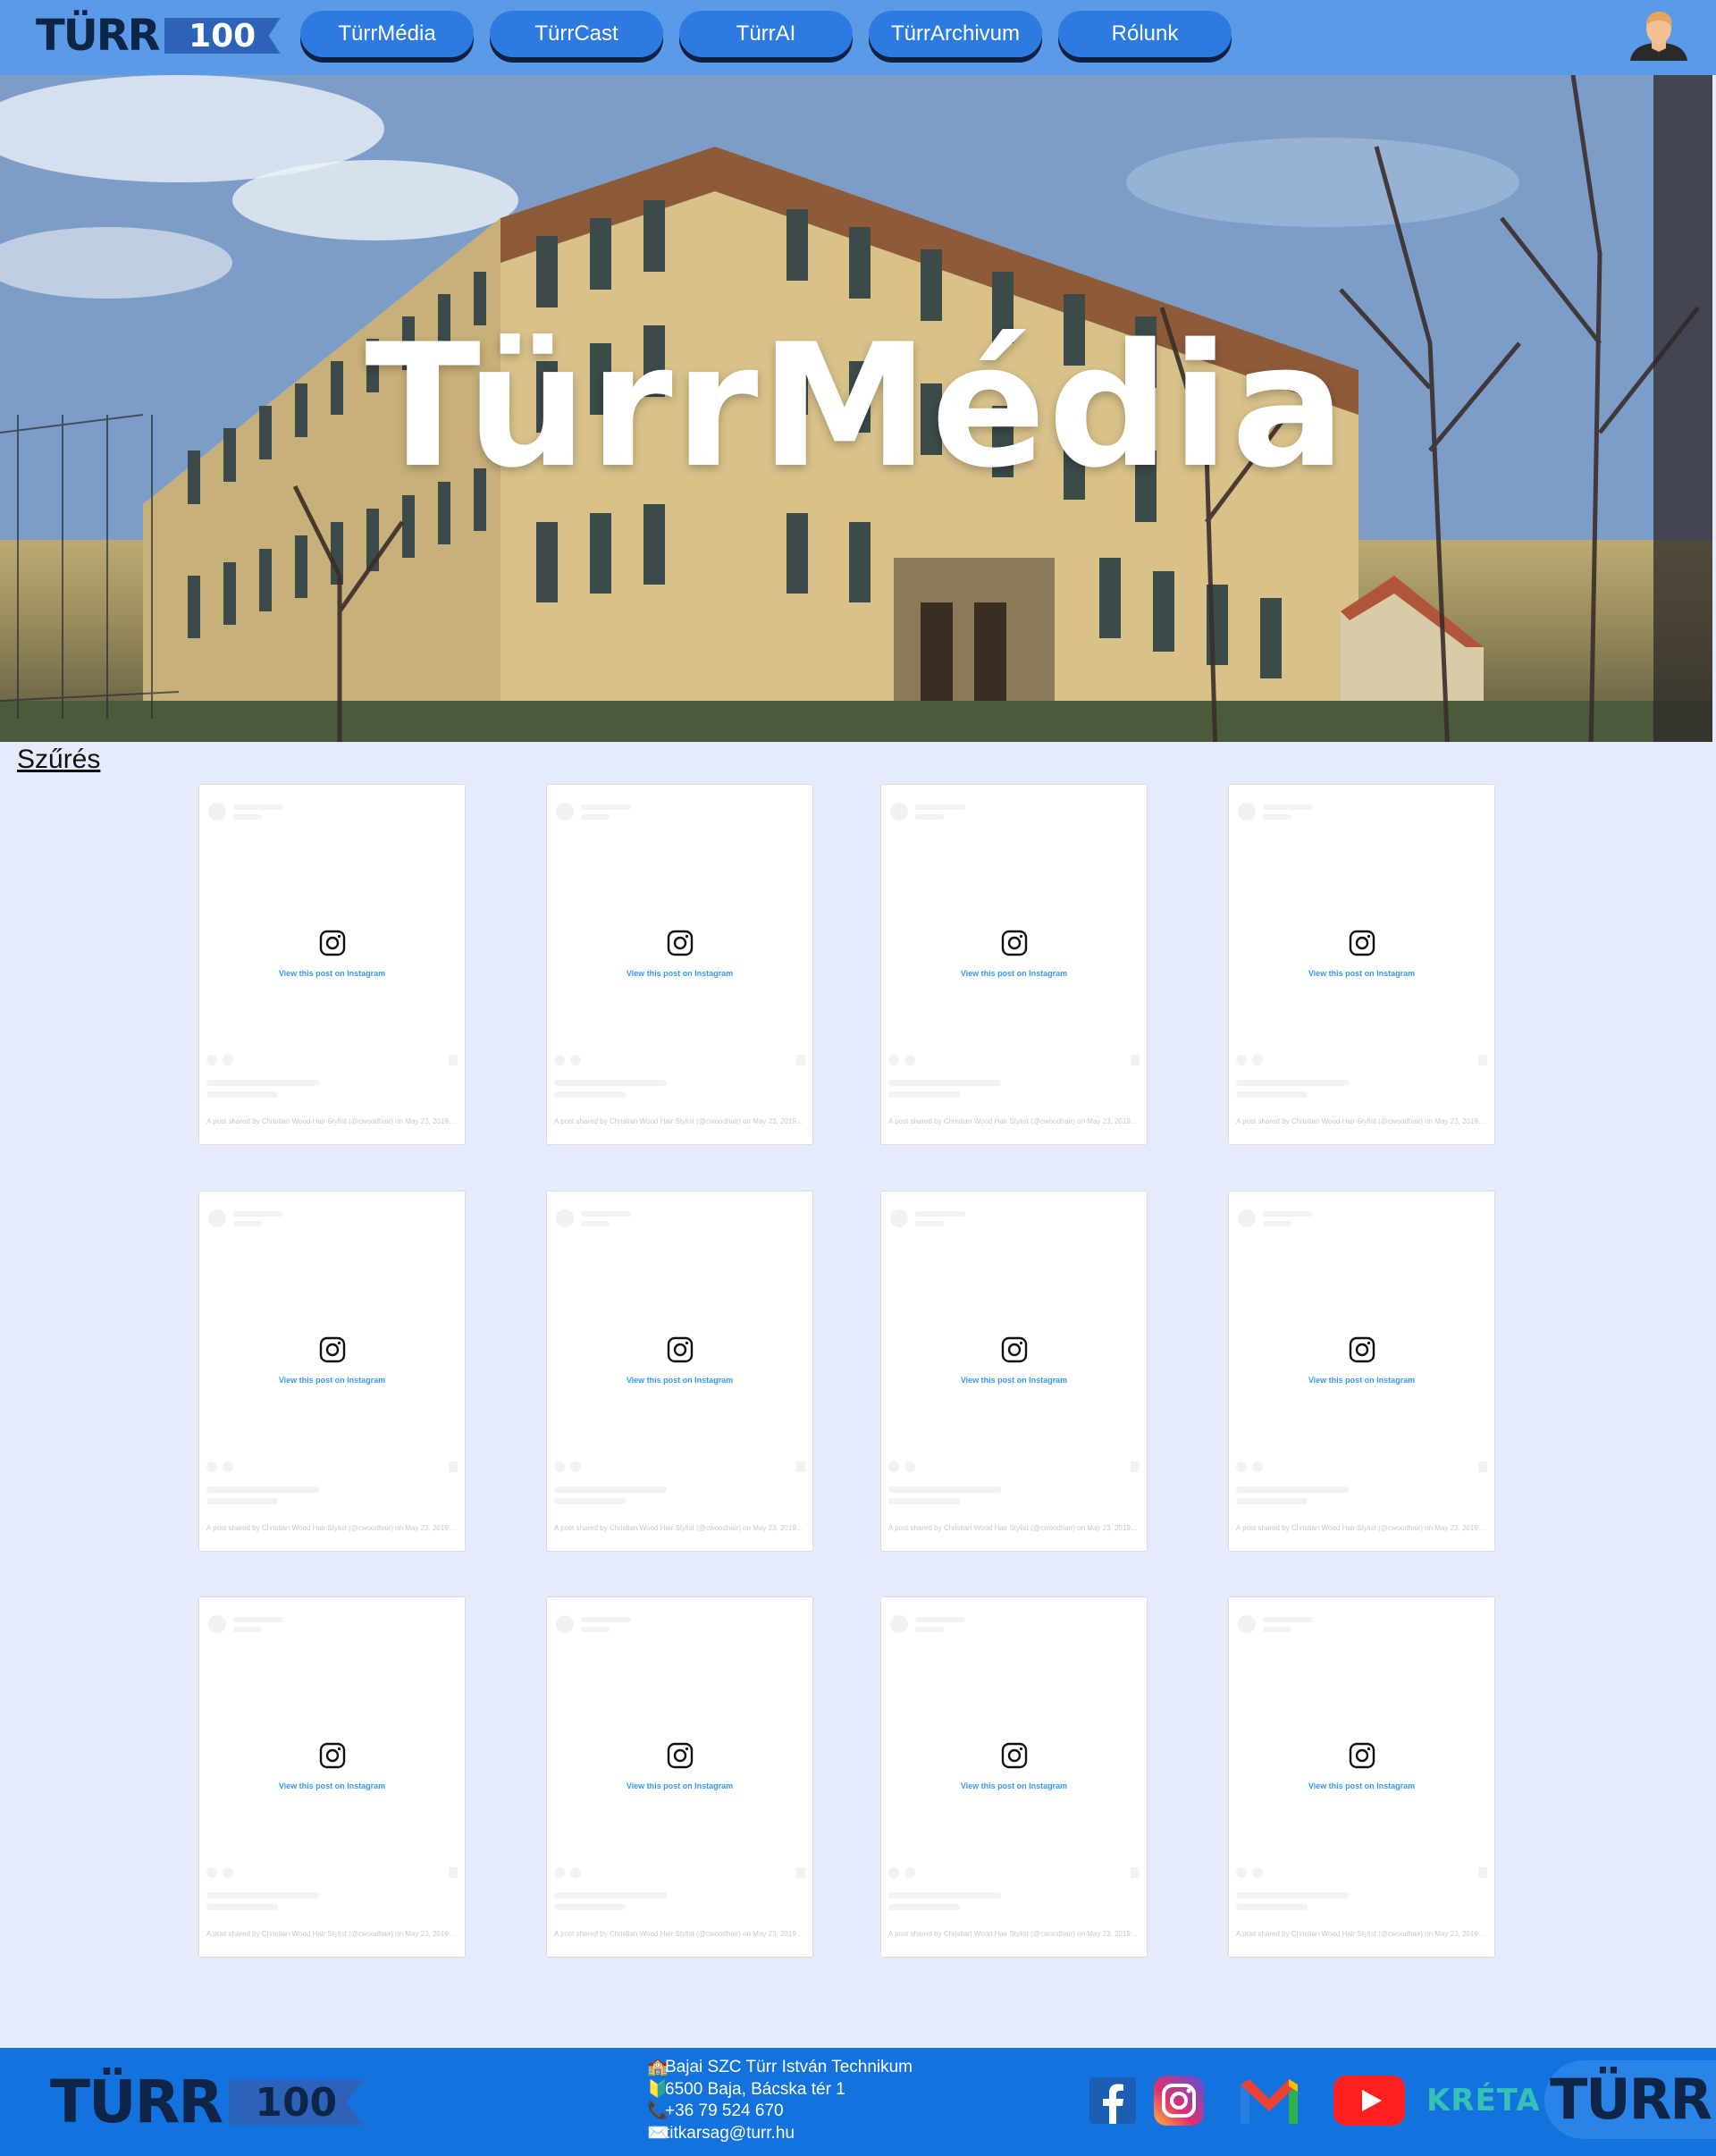 The image size is (1716, 2156). I want to click on filter-link: Szűrés, so click(58, 760).